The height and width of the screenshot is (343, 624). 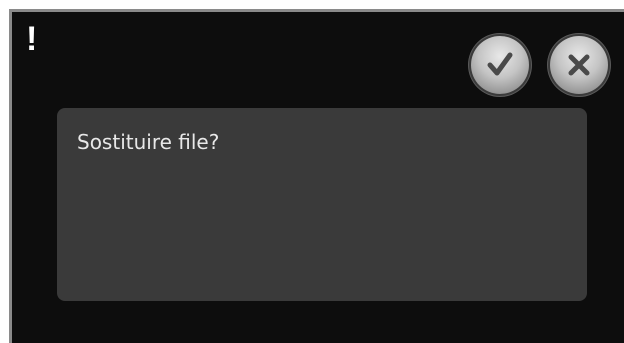 I want to click on message-text: Sostituire file?, so click(x=148, y=142).